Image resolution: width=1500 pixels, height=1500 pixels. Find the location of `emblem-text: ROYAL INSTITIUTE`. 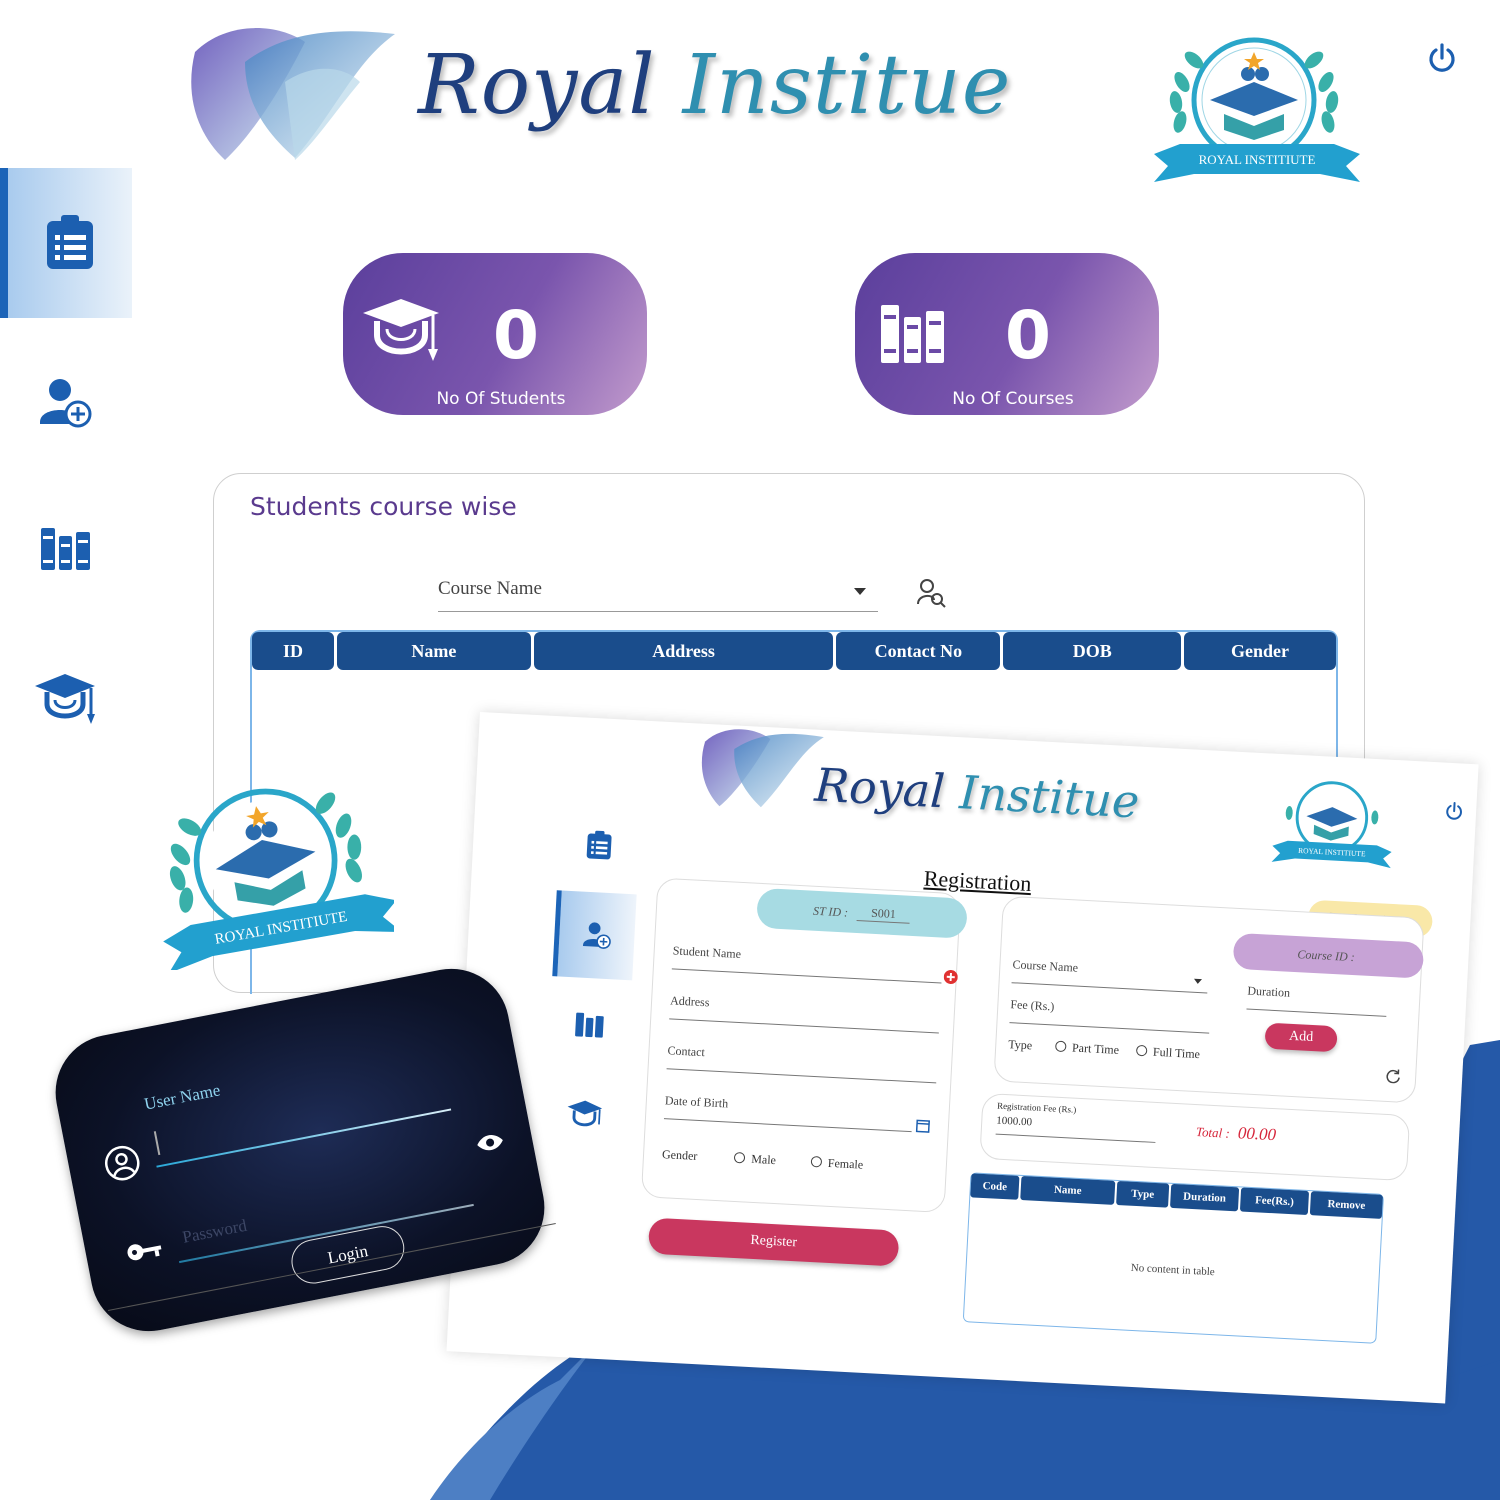

emblem-text: ROYAL INSTITIUTE is located at coordinates (1257, 159).